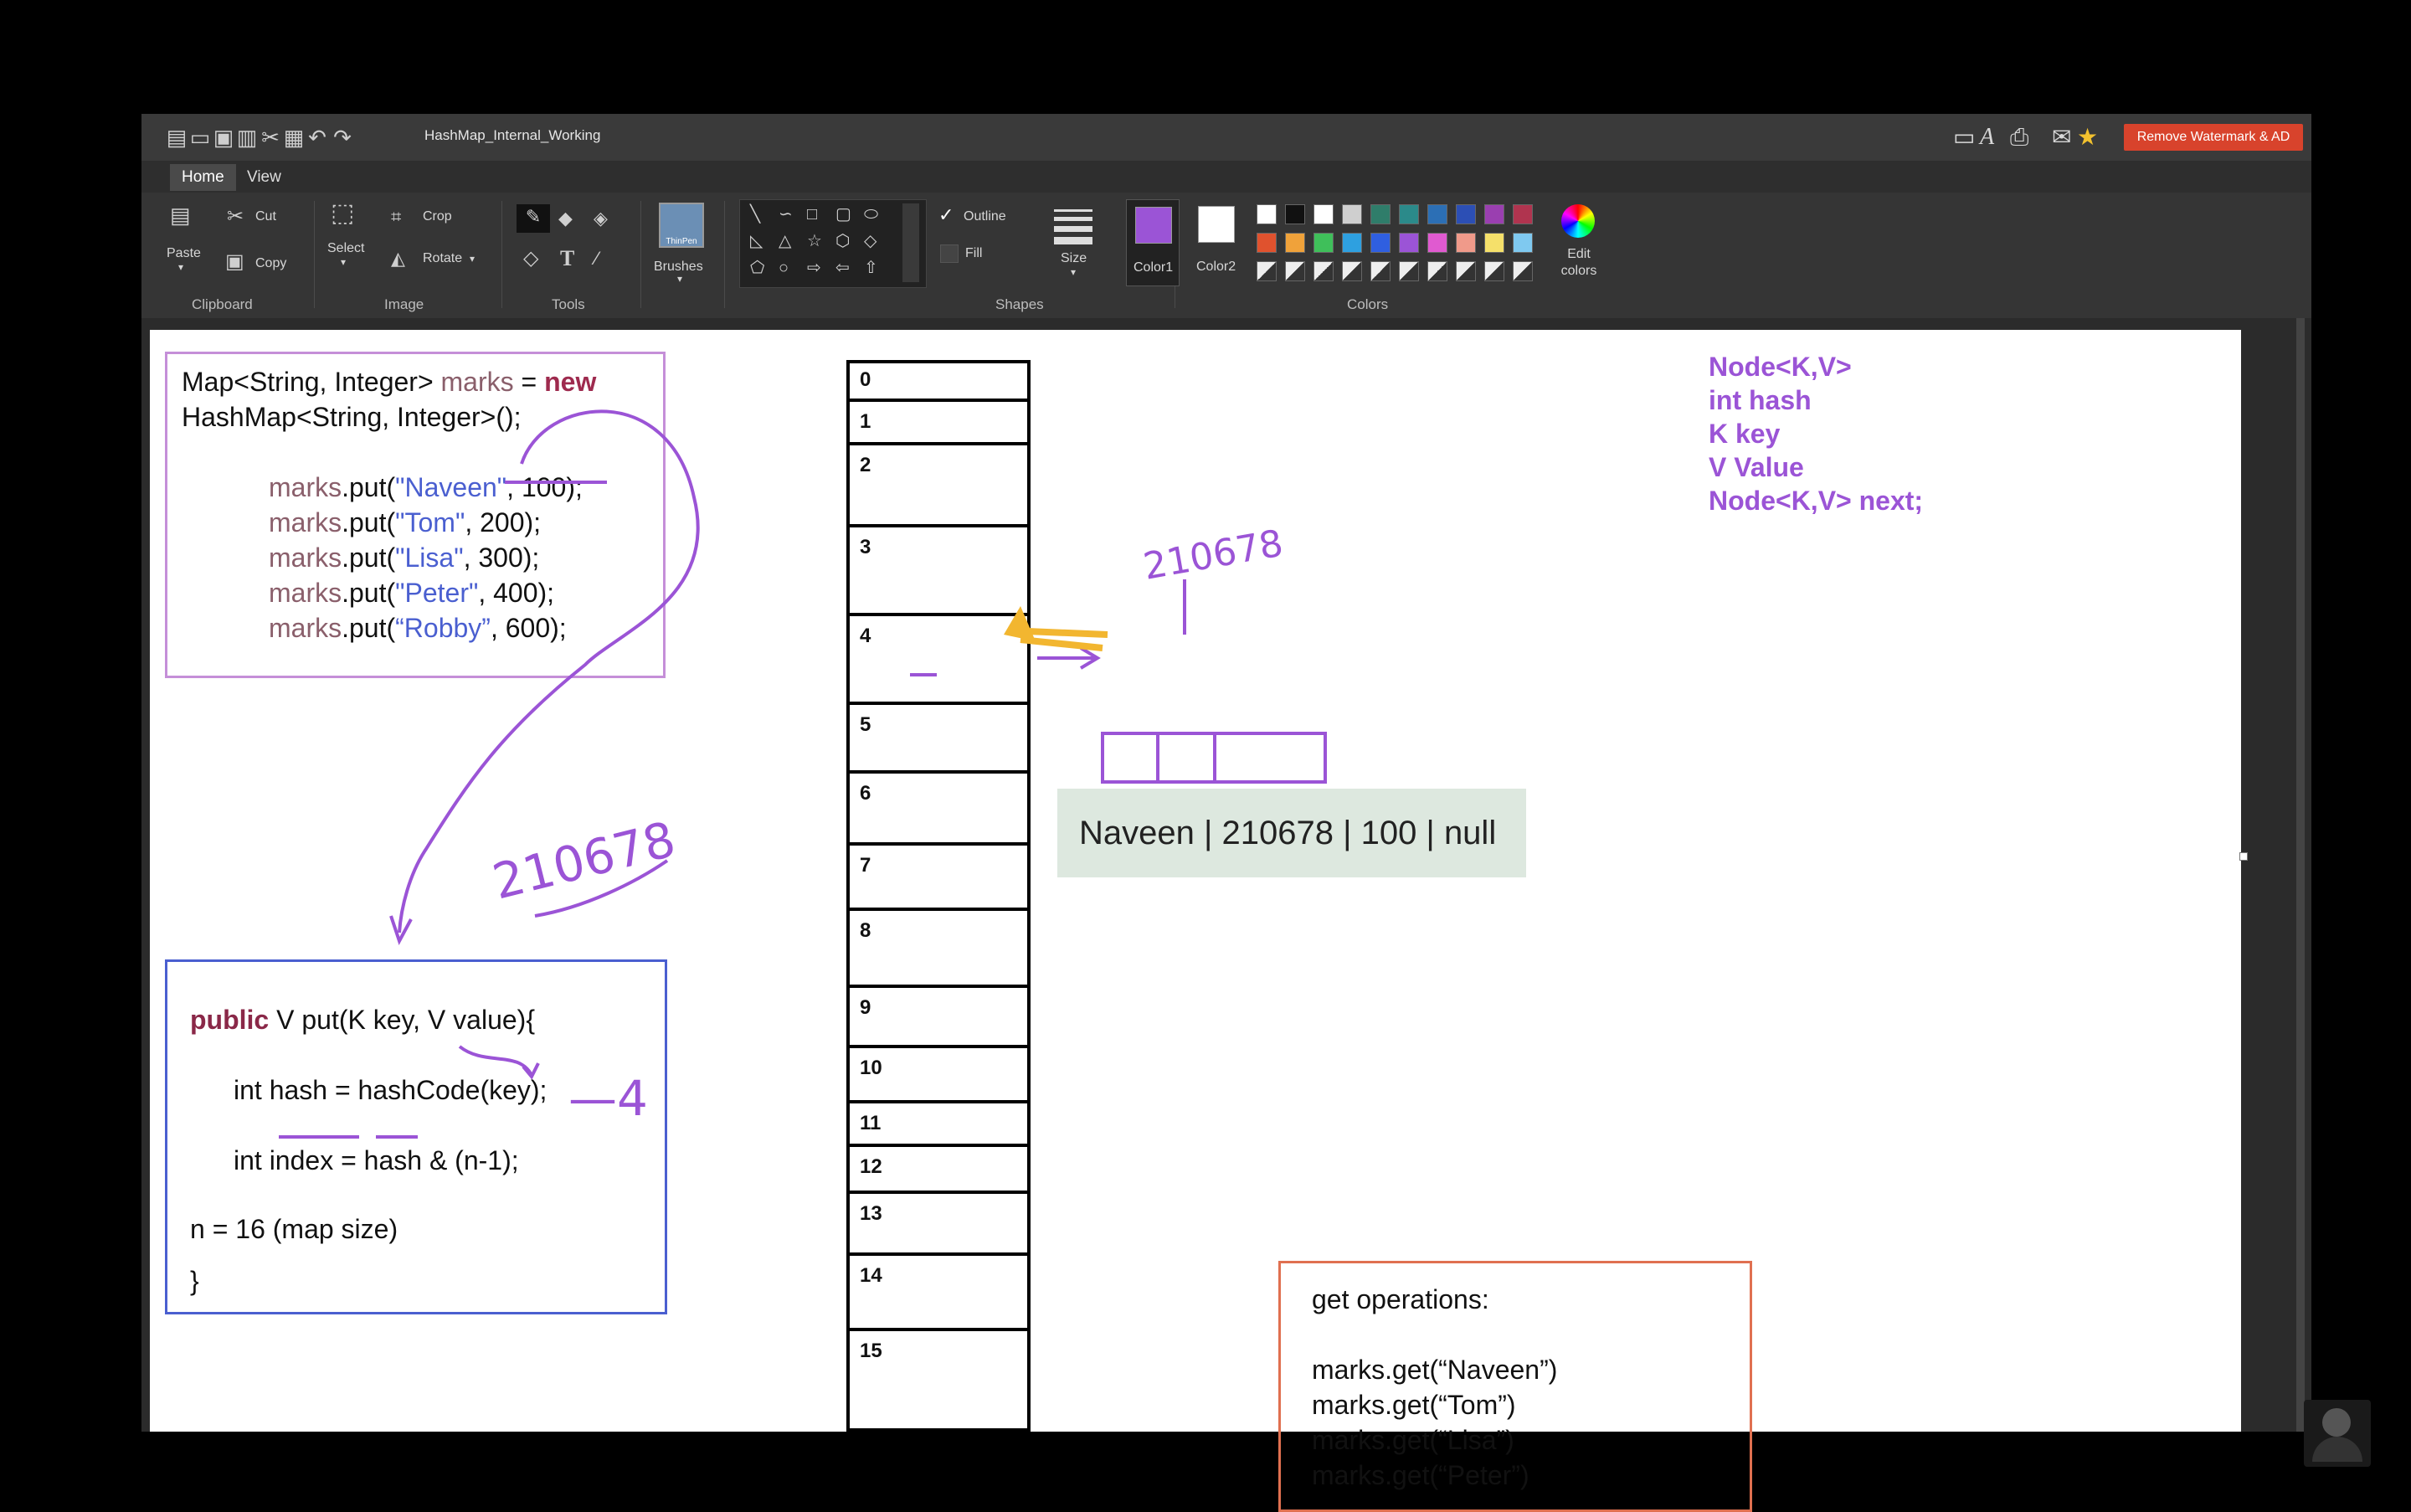 This screenshot has height=1512, width=2411. What do you see at coordinates (265, 217) in the screenshot?
I see `cut-button: Cut` at bounding box center [265, 217].